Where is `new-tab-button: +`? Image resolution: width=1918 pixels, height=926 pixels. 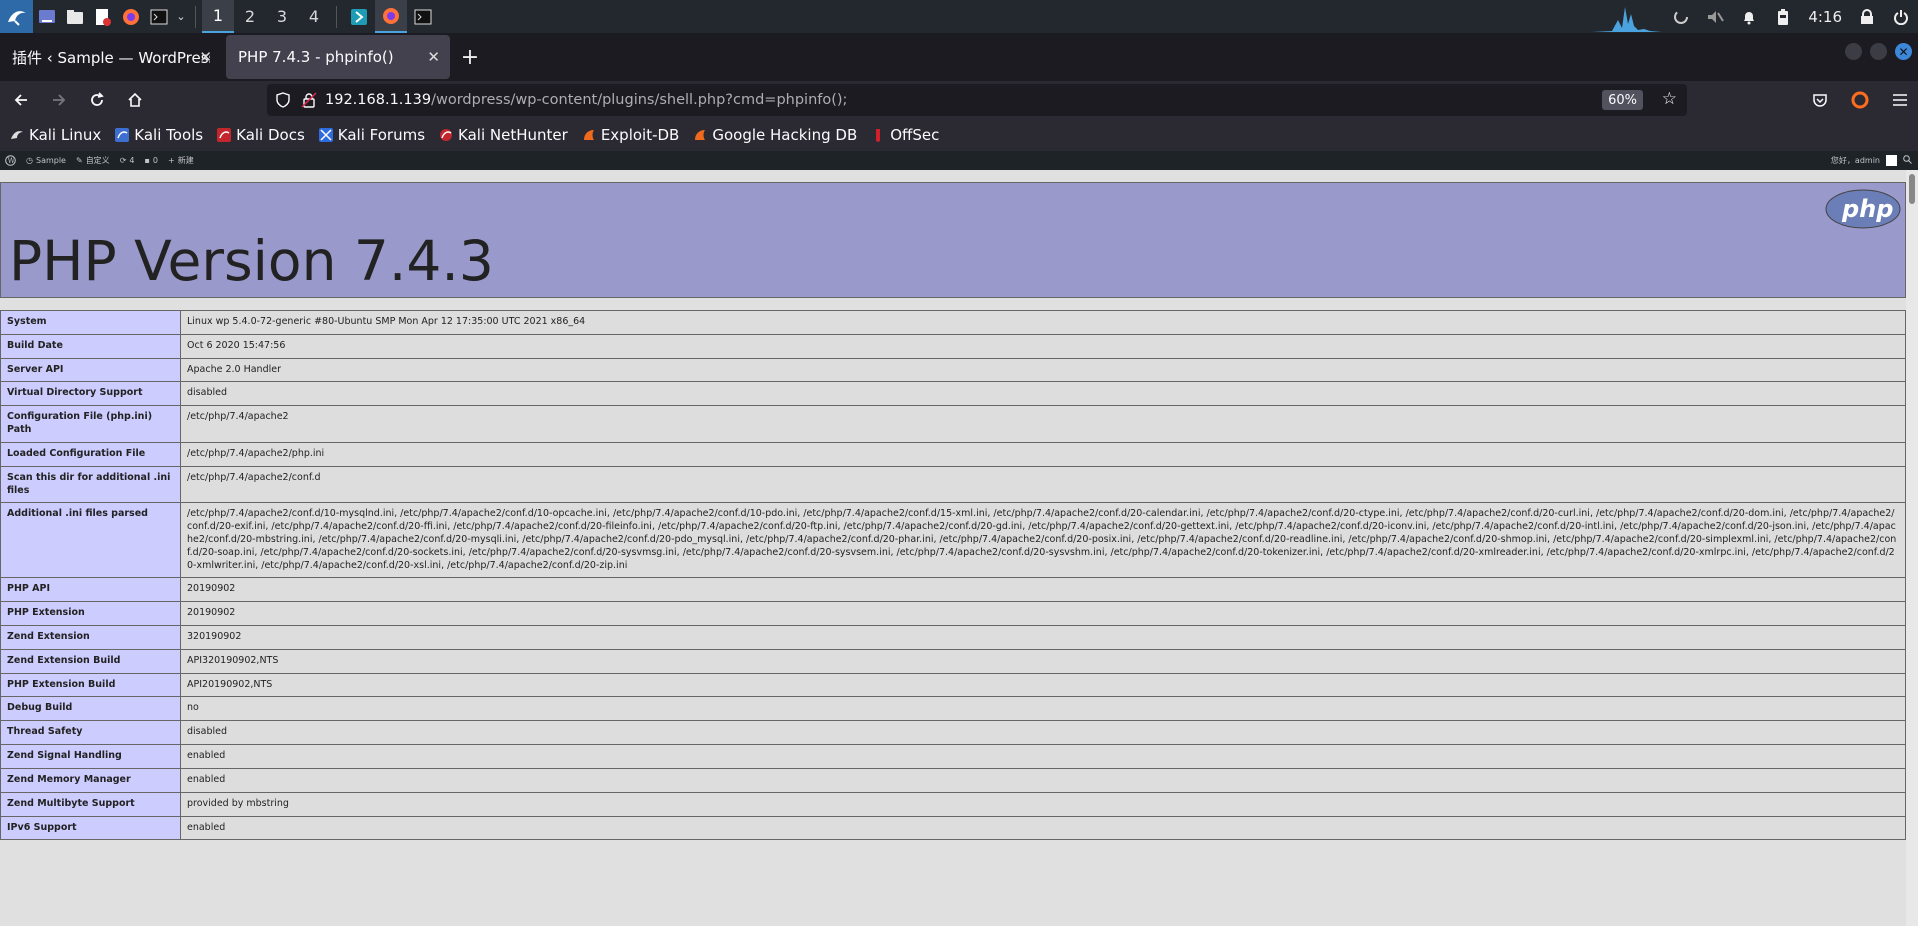 new-tab-button: + is located at coordinates (470, 57).